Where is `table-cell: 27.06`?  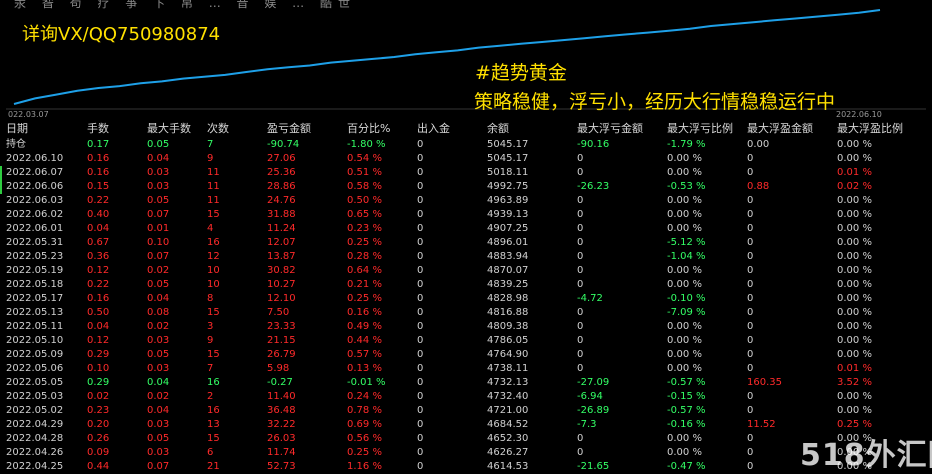 table-cell: 27.06 is located at coordinates (281, 158).